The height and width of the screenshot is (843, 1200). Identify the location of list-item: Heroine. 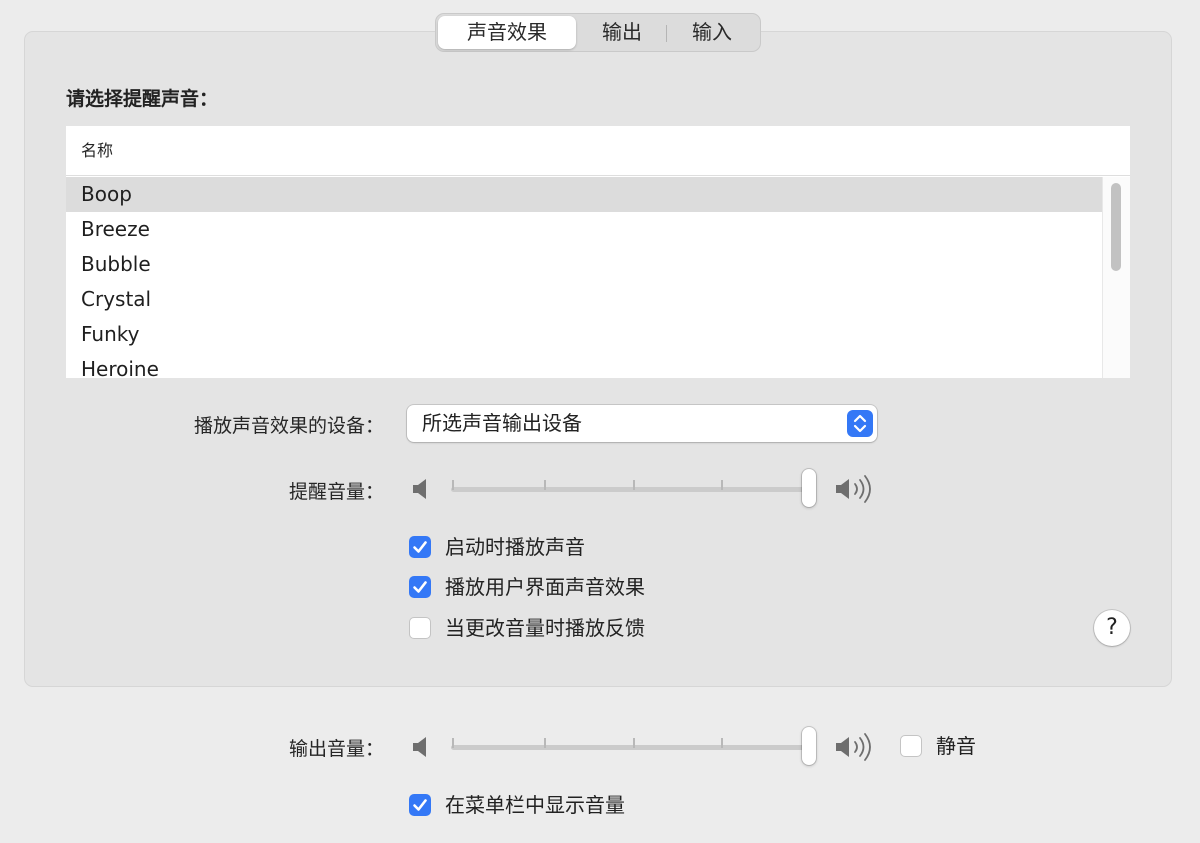
(584, 365).